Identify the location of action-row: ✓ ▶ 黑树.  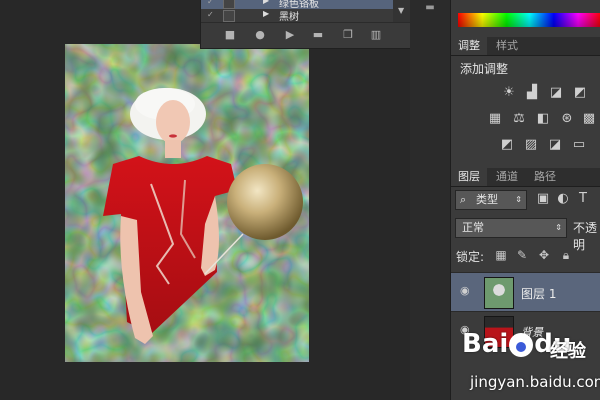
(297, 16).